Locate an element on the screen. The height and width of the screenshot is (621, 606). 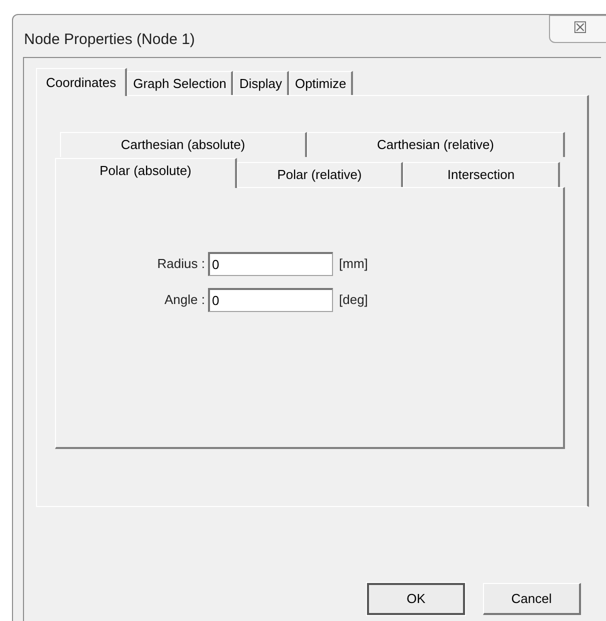
ok-button: OK is located at coordinates (416, 599).